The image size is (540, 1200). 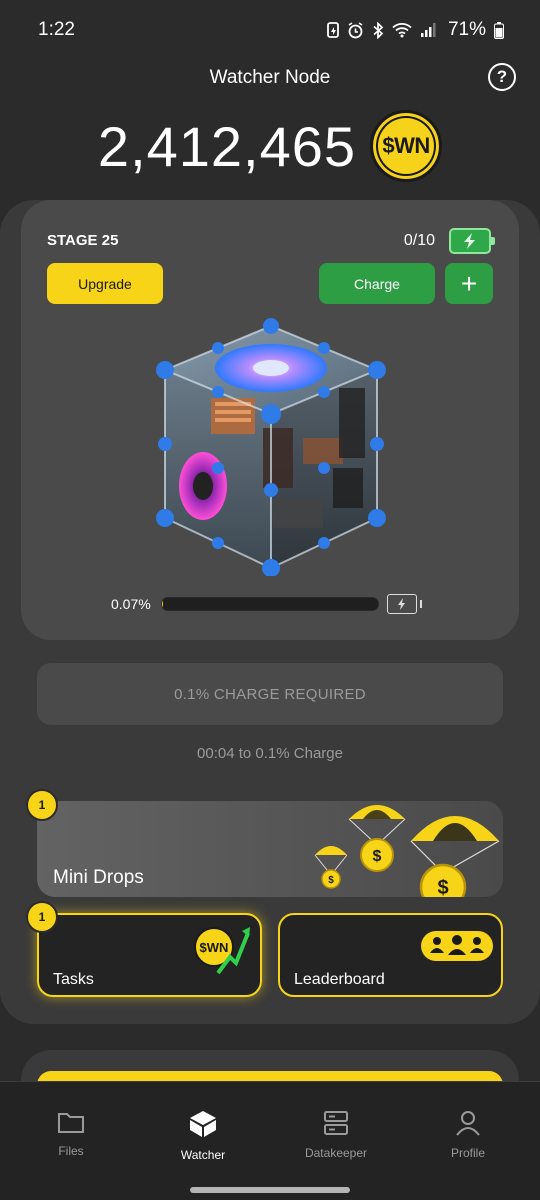 I want to click on tasks-badge: 1, so click(x=42, y=917).